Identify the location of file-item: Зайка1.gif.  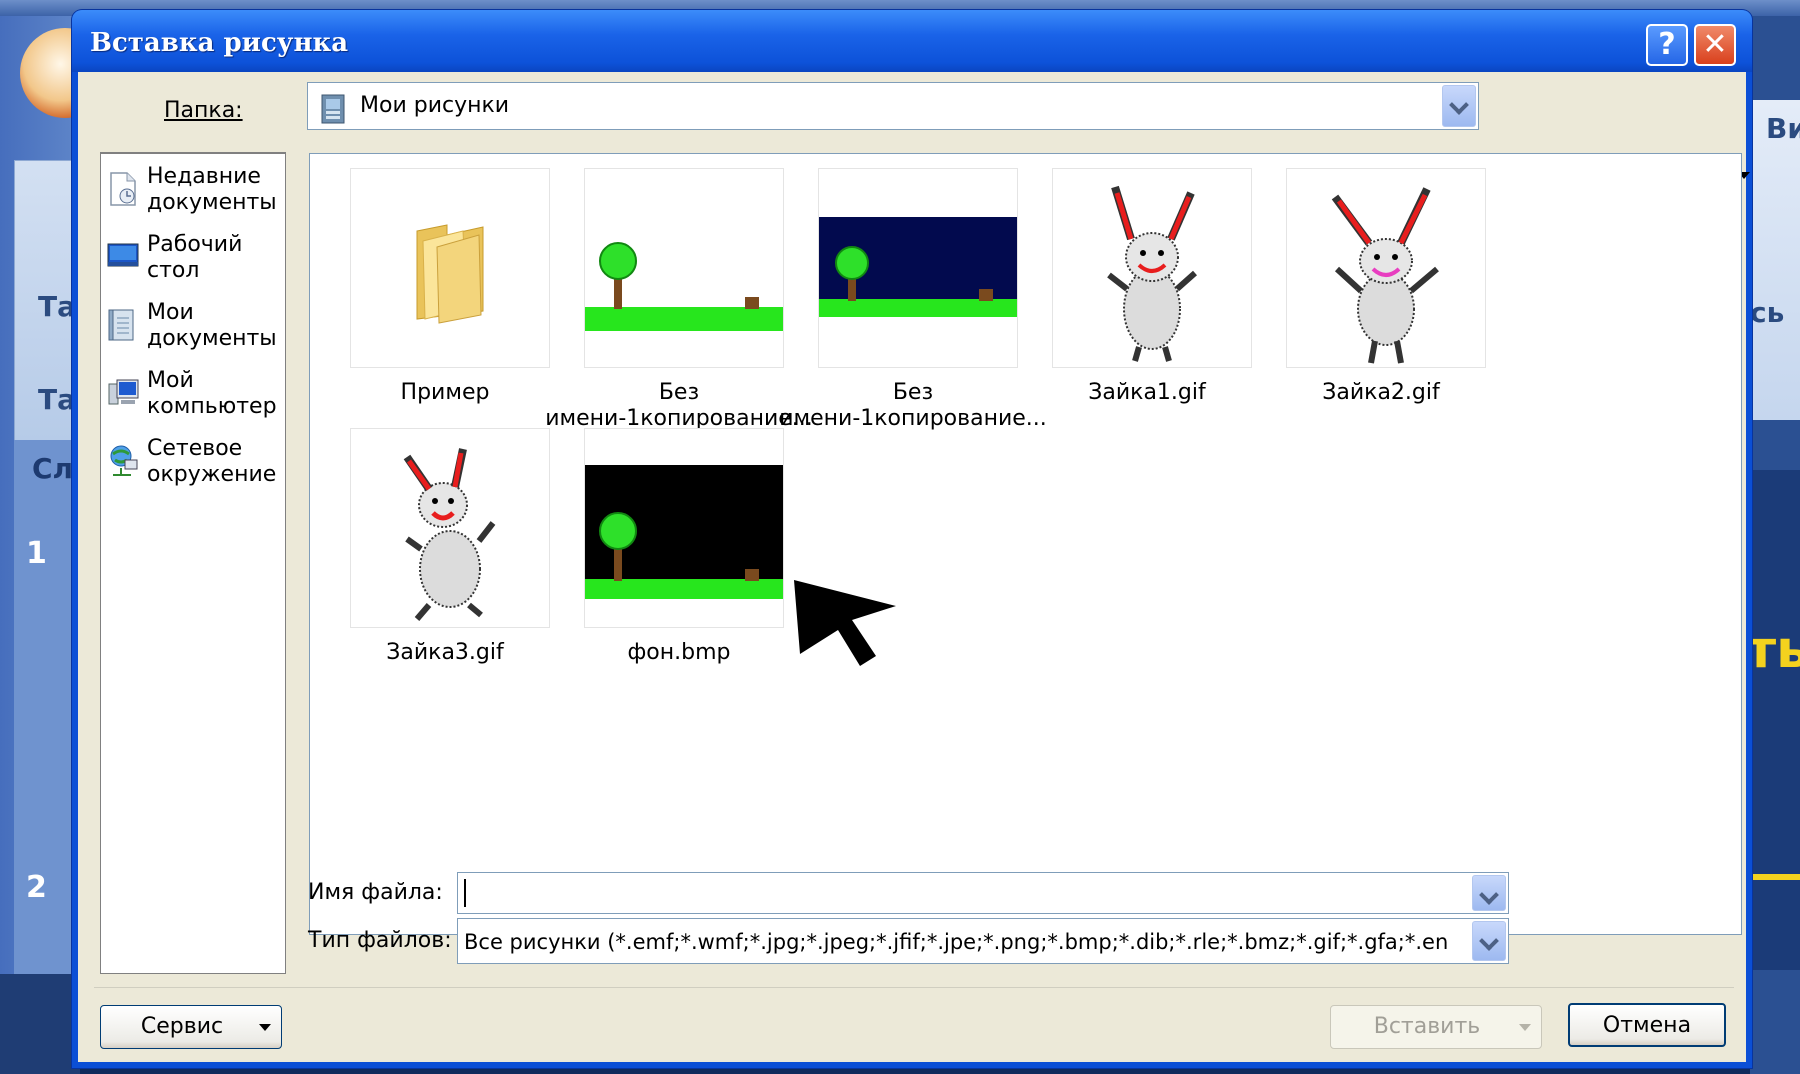
(1147, 303).